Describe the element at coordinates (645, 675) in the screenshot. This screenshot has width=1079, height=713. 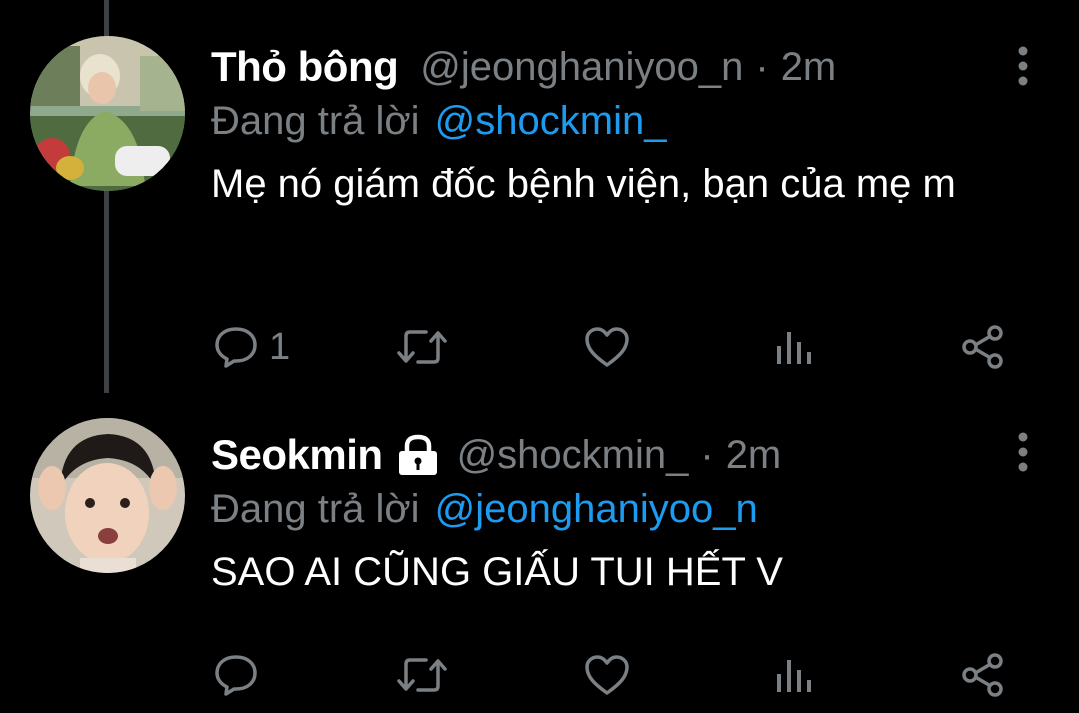
I see `tweet-actions` at that location.